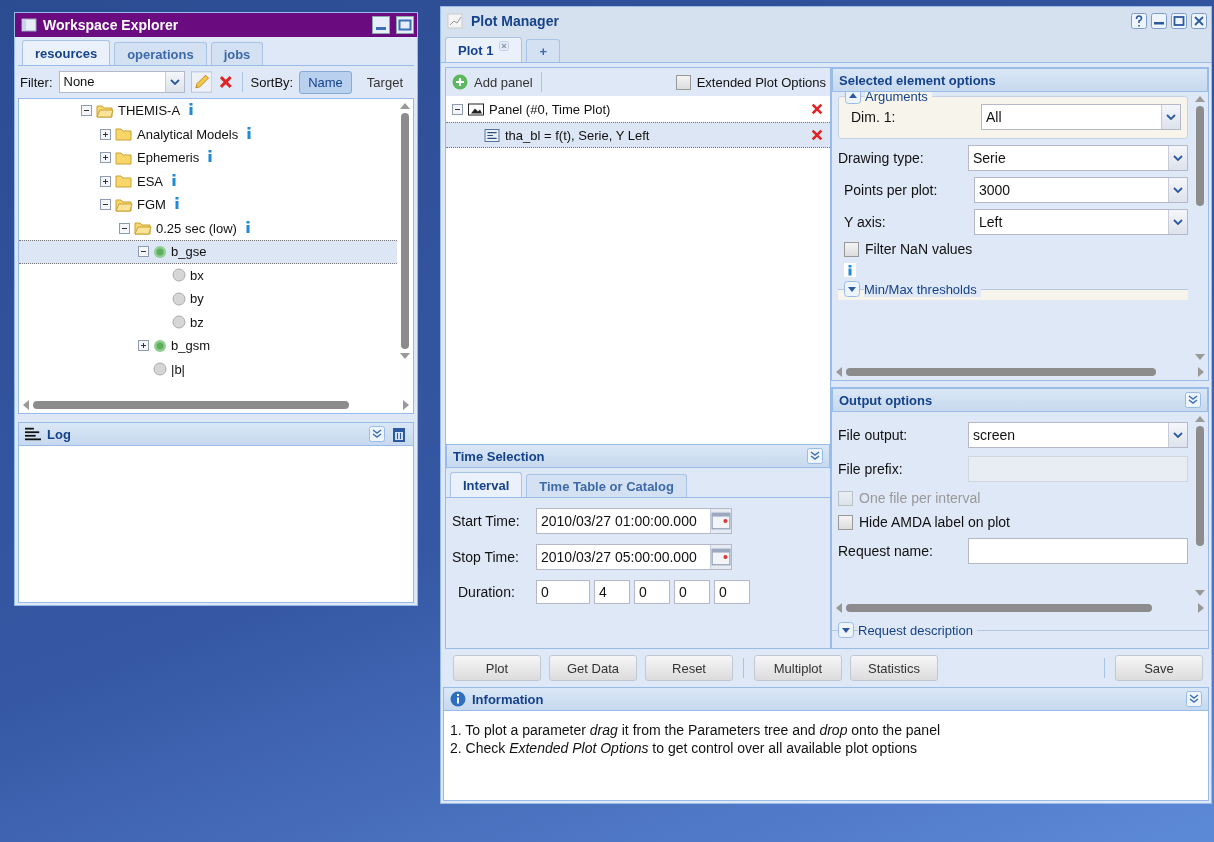 The width and height of the screenshot is (1214, 842). What do you see at coordinates (634, 557) in the screenshot?
I see `date-time-field: 2010/03/27 05:00:00.000` at bounding box center [634, 557].